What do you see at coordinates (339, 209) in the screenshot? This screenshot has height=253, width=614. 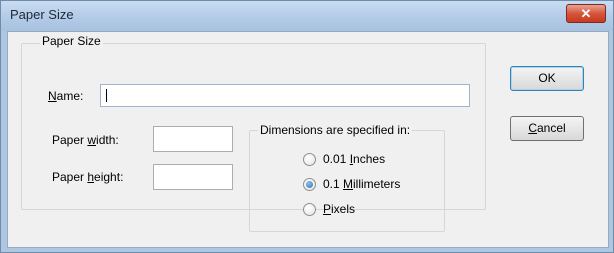 I see `radio-pixels-label: Pixels` at bounding box center [339, 209].